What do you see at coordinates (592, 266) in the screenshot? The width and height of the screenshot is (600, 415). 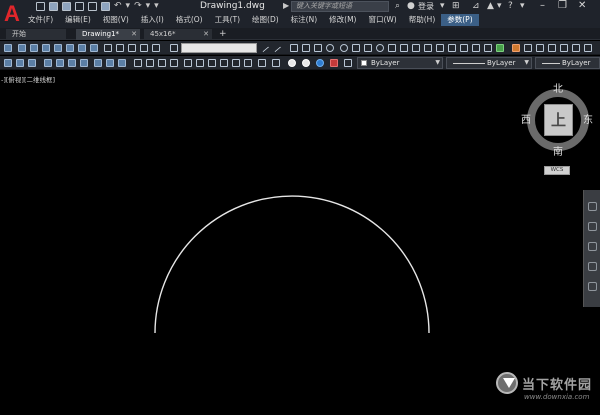 I see `orbit-icon` at bounding box center [592, 266].